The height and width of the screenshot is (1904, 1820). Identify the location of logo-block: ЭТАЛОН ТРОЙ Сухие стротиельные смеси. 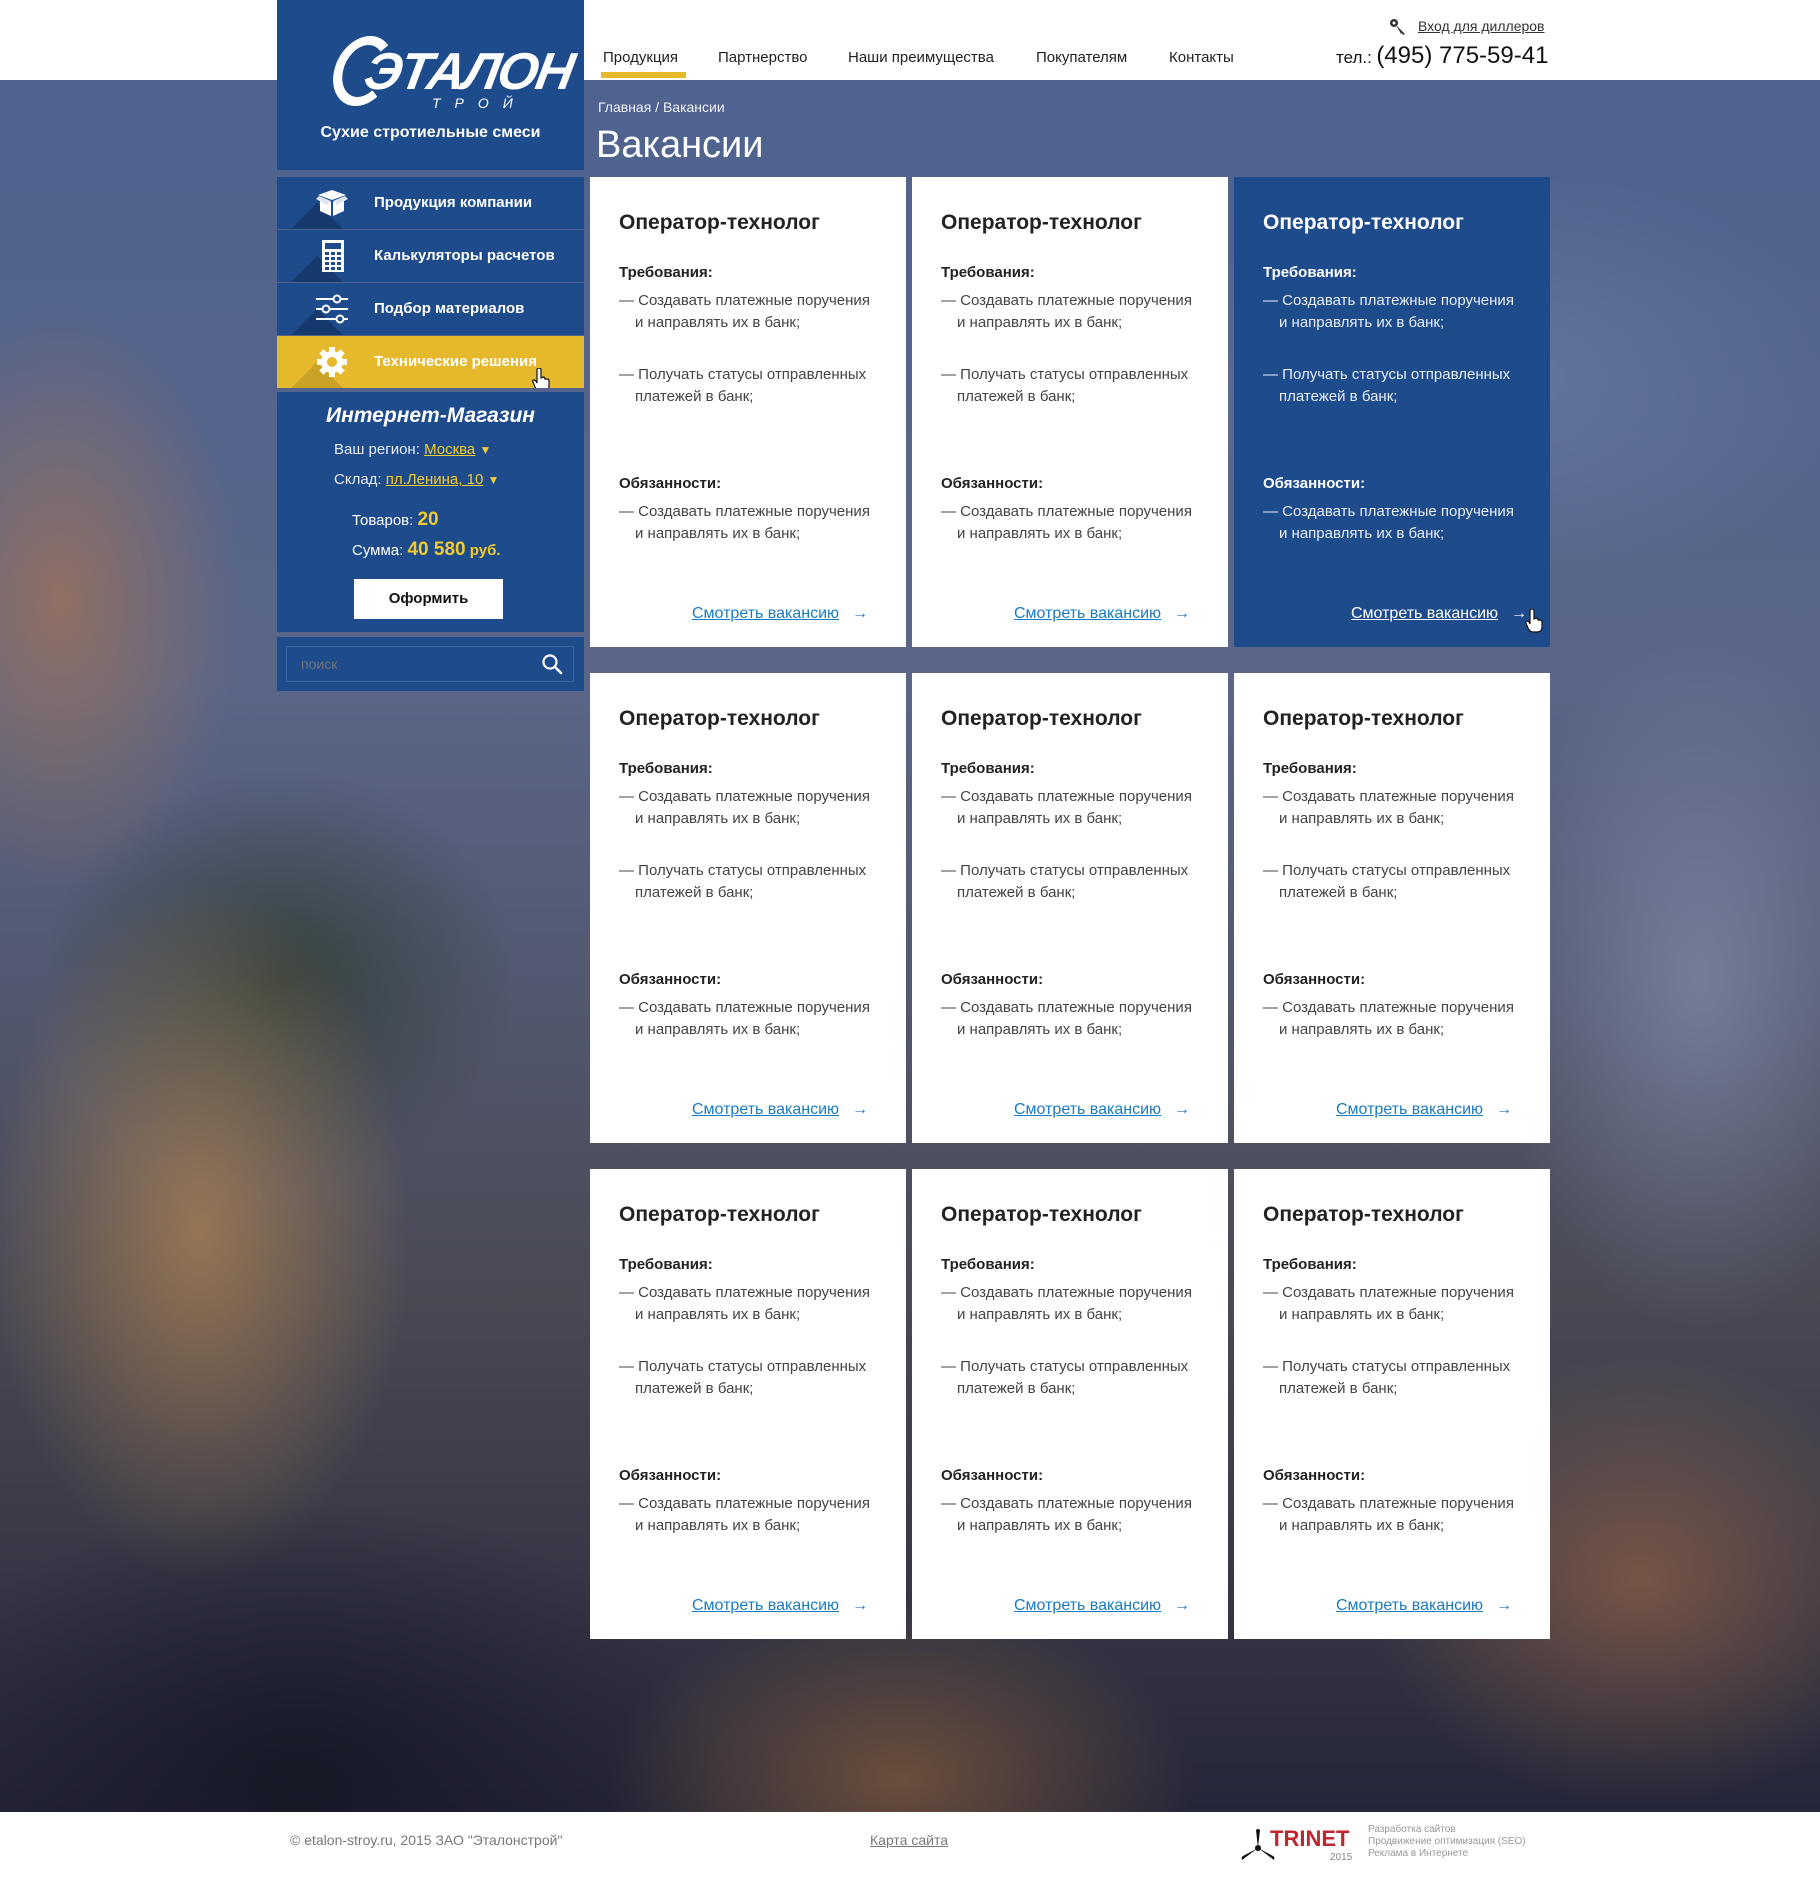
(430, 85).